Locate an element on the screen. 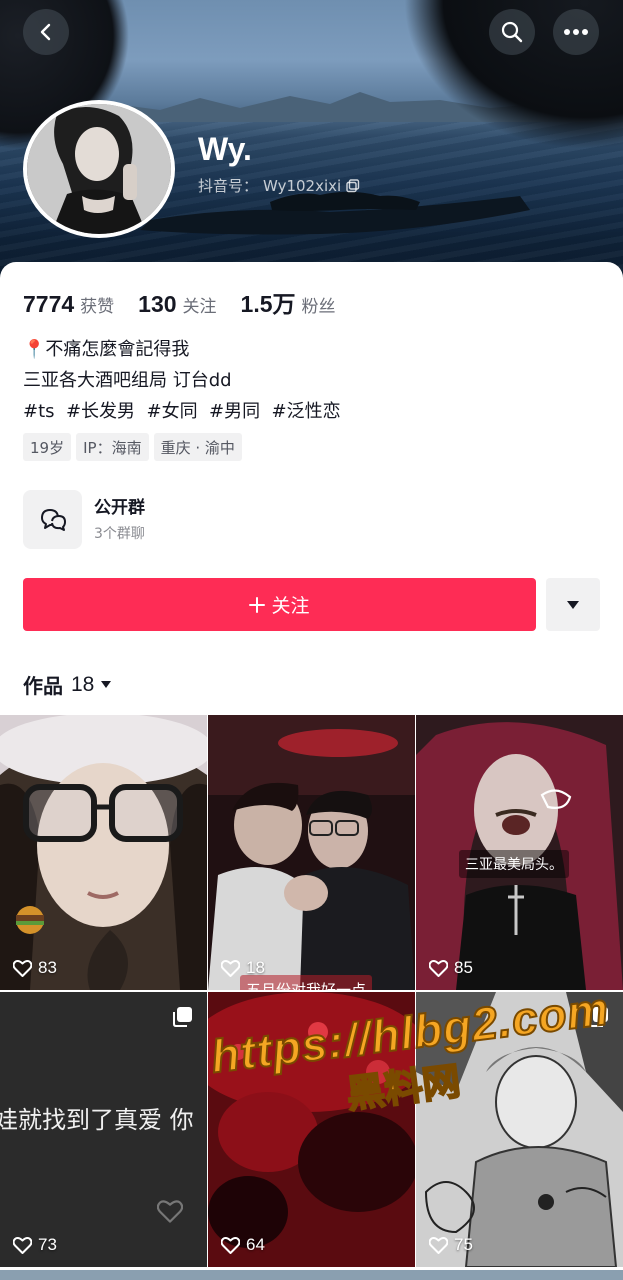 The image size is (623, 1280). recommend-dropdown-button is located at coordinates (573, 604).